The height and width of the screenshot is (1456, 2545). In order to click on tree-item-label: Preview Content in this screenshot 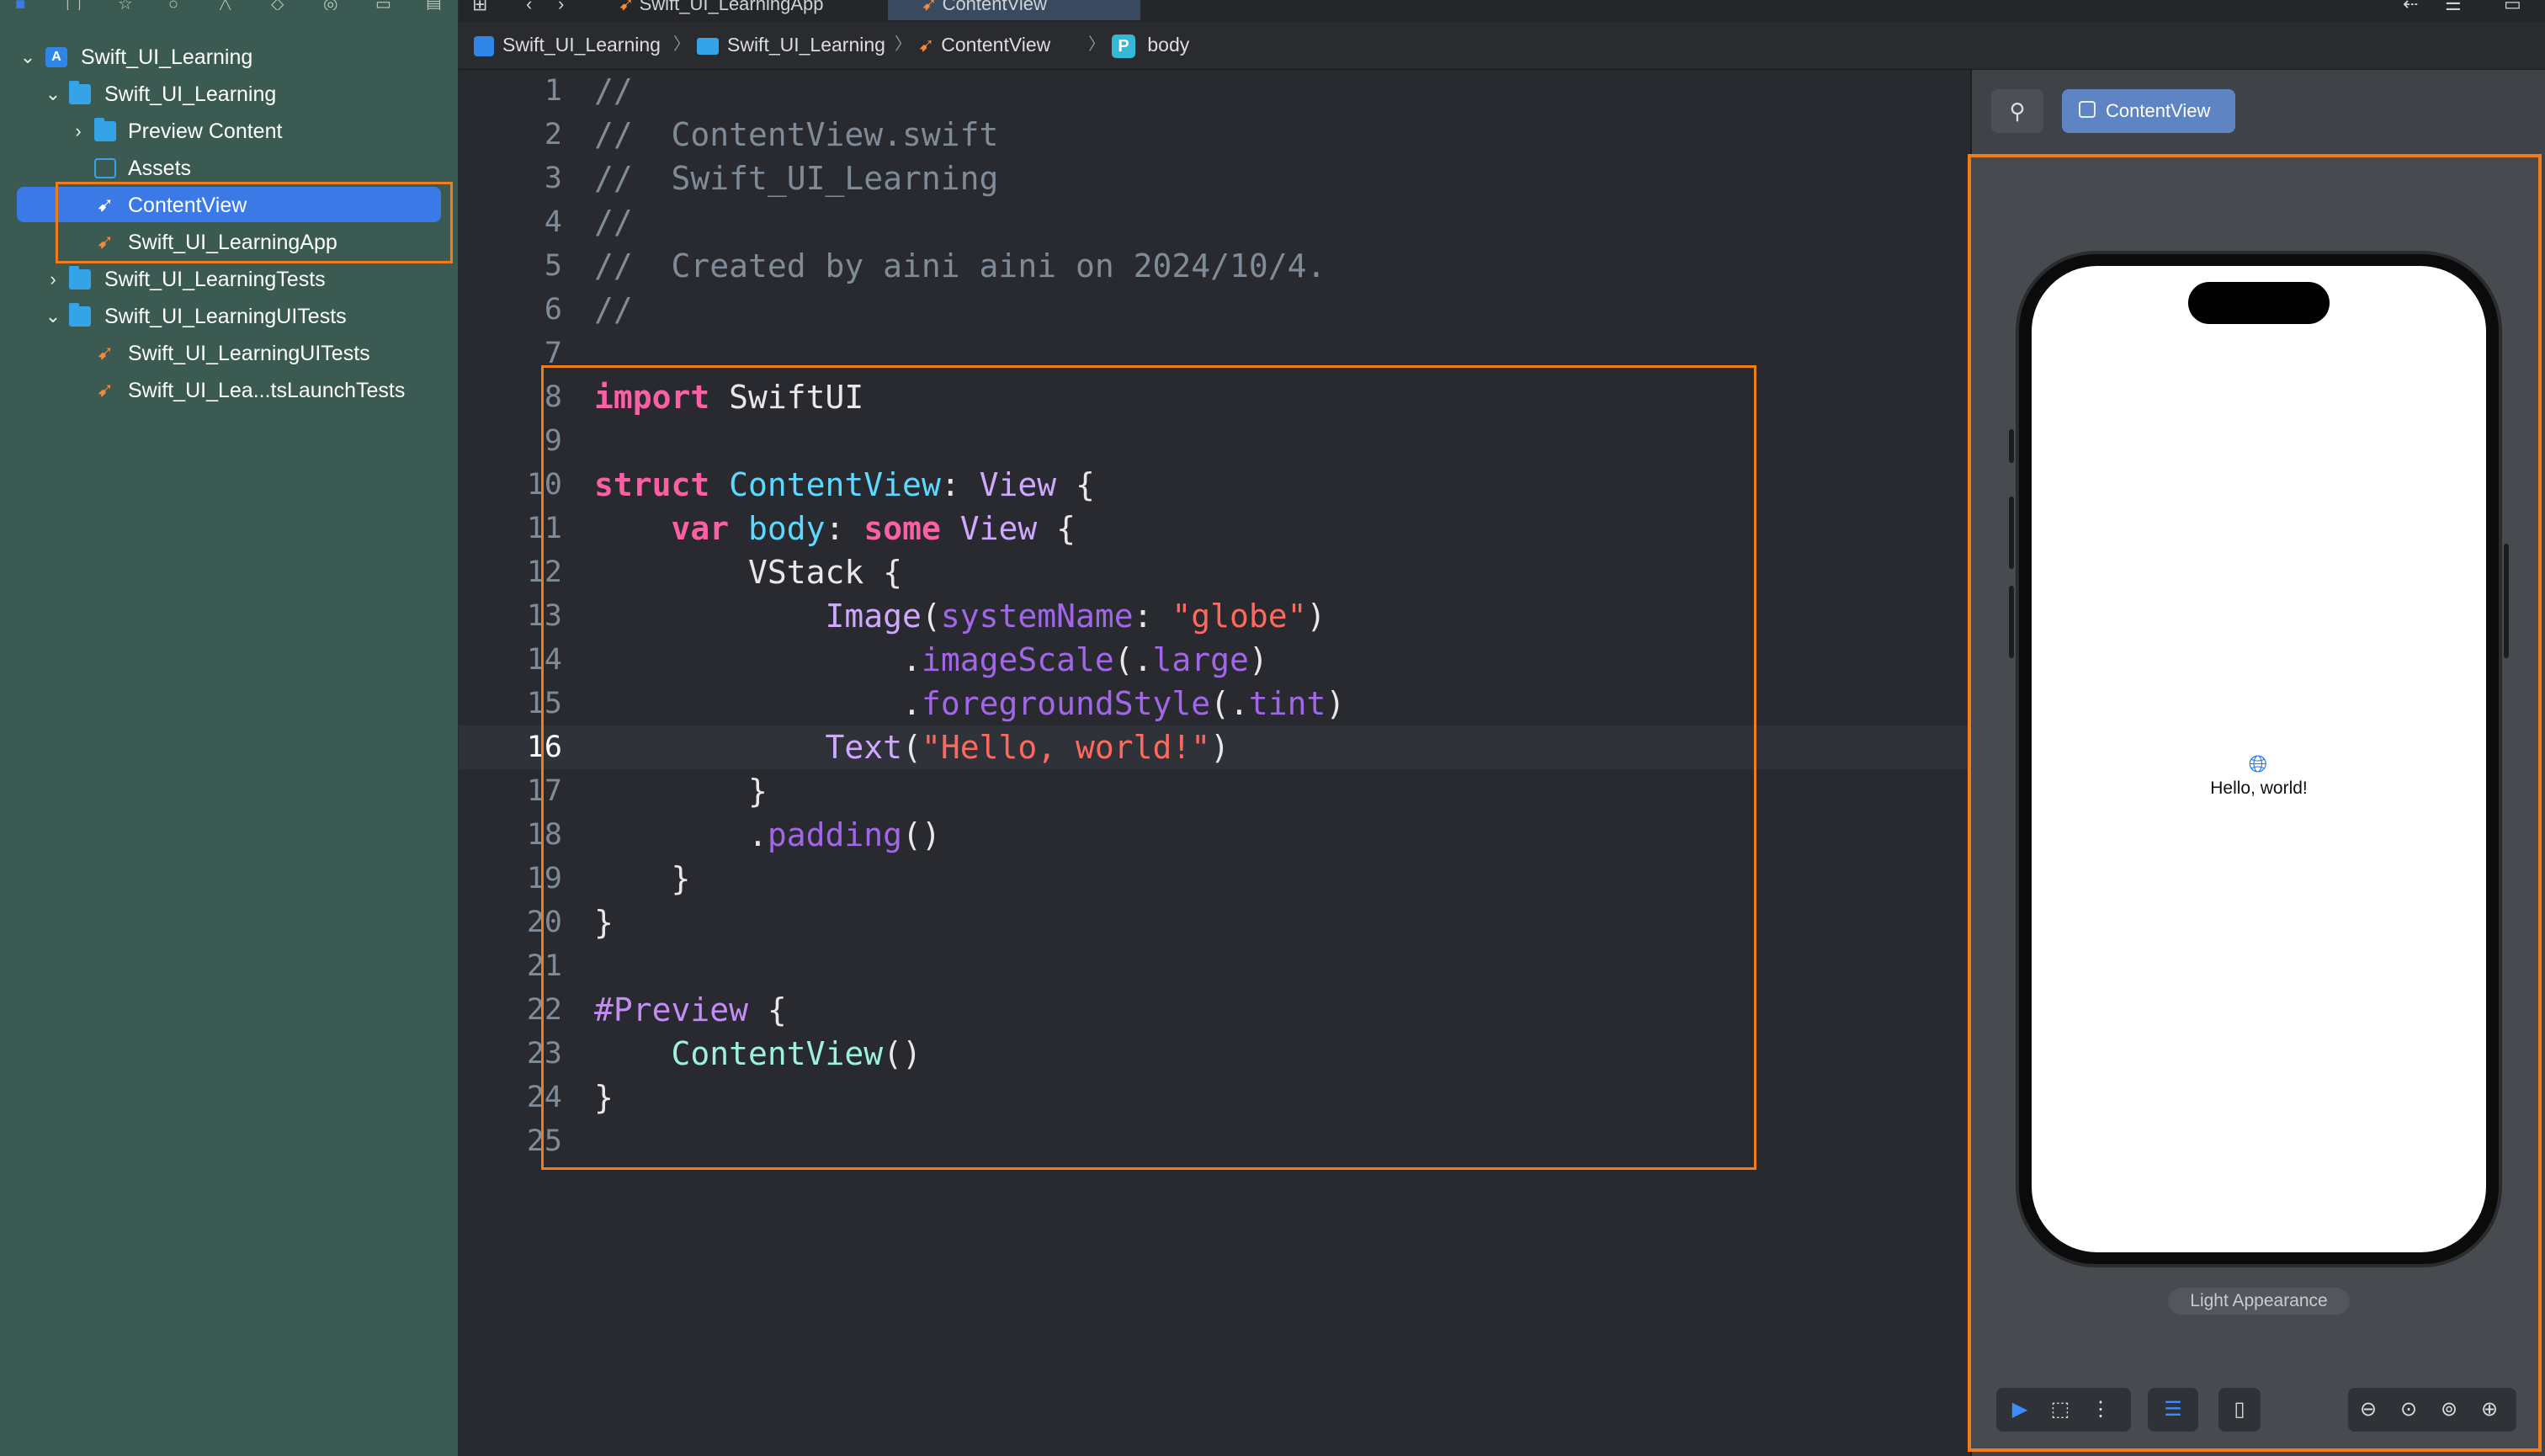, I will do `click(205, 131)`.